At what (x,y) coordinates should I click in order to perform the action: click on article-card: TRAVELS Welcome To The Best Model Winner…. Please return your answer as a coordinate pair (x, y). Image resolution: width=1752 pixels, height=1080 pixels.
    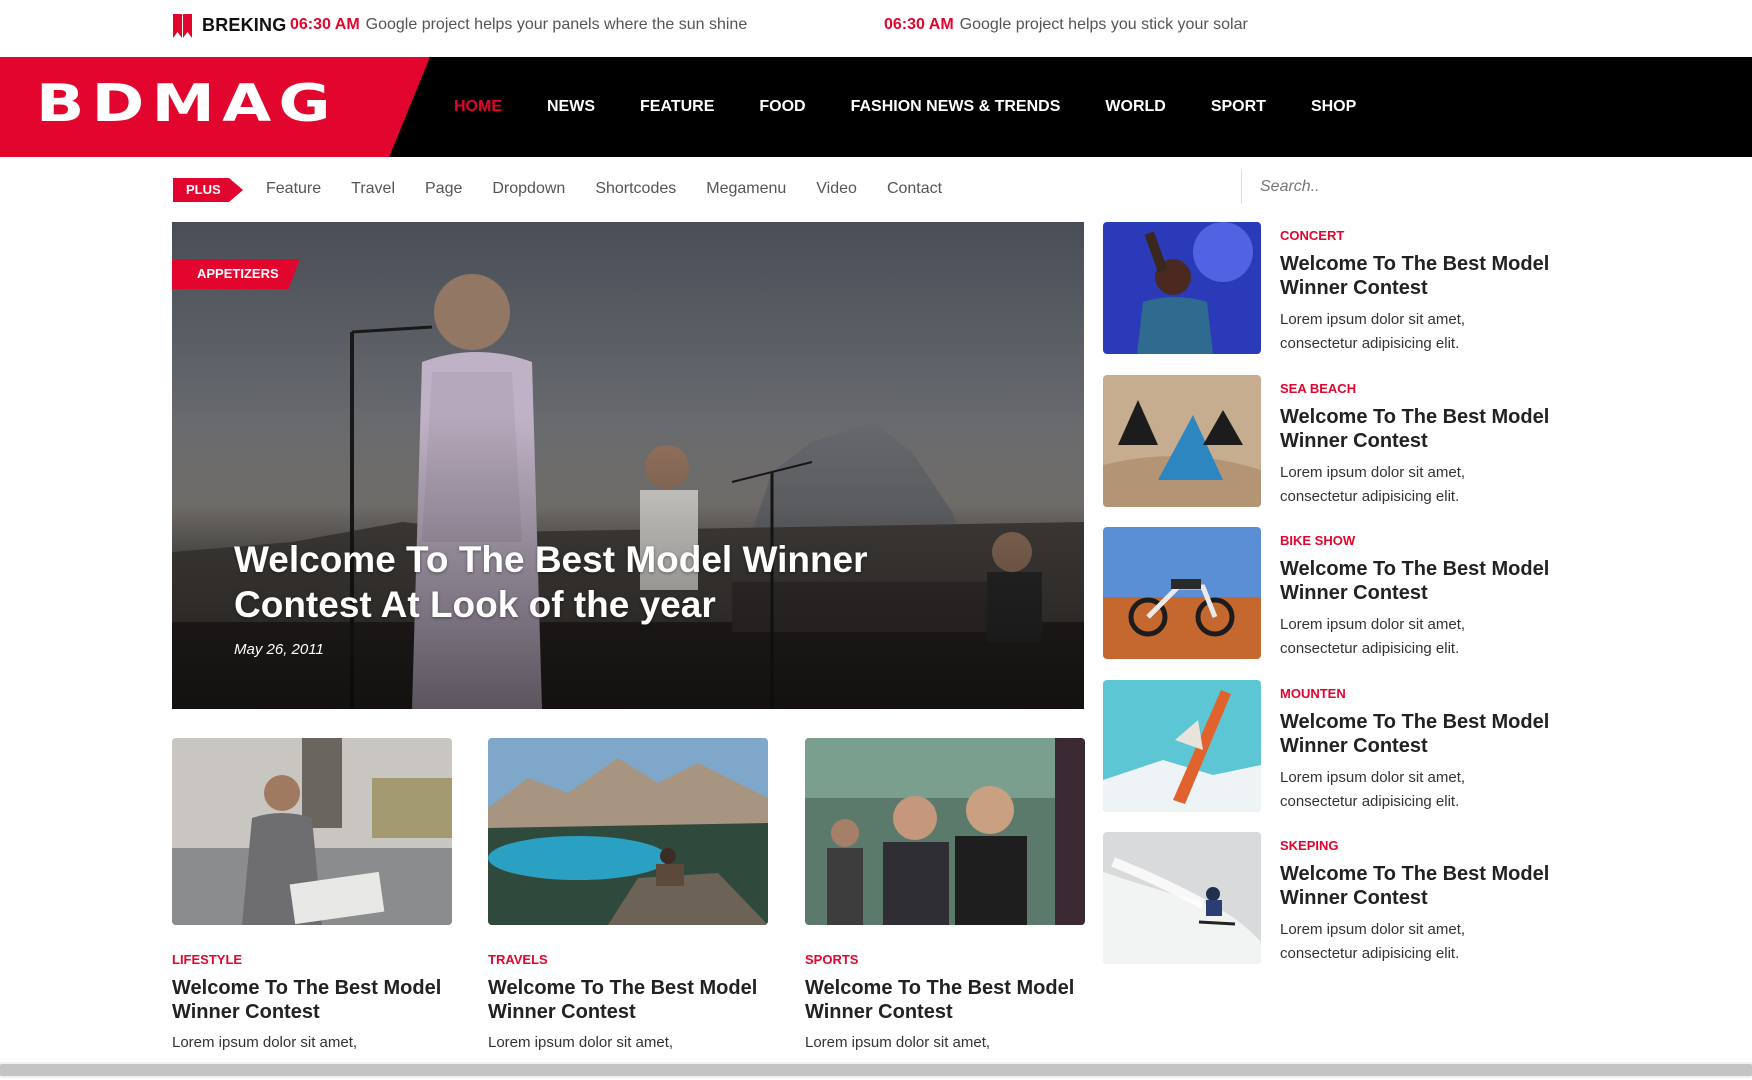
    Looking at the image, I should click on (628, 894).